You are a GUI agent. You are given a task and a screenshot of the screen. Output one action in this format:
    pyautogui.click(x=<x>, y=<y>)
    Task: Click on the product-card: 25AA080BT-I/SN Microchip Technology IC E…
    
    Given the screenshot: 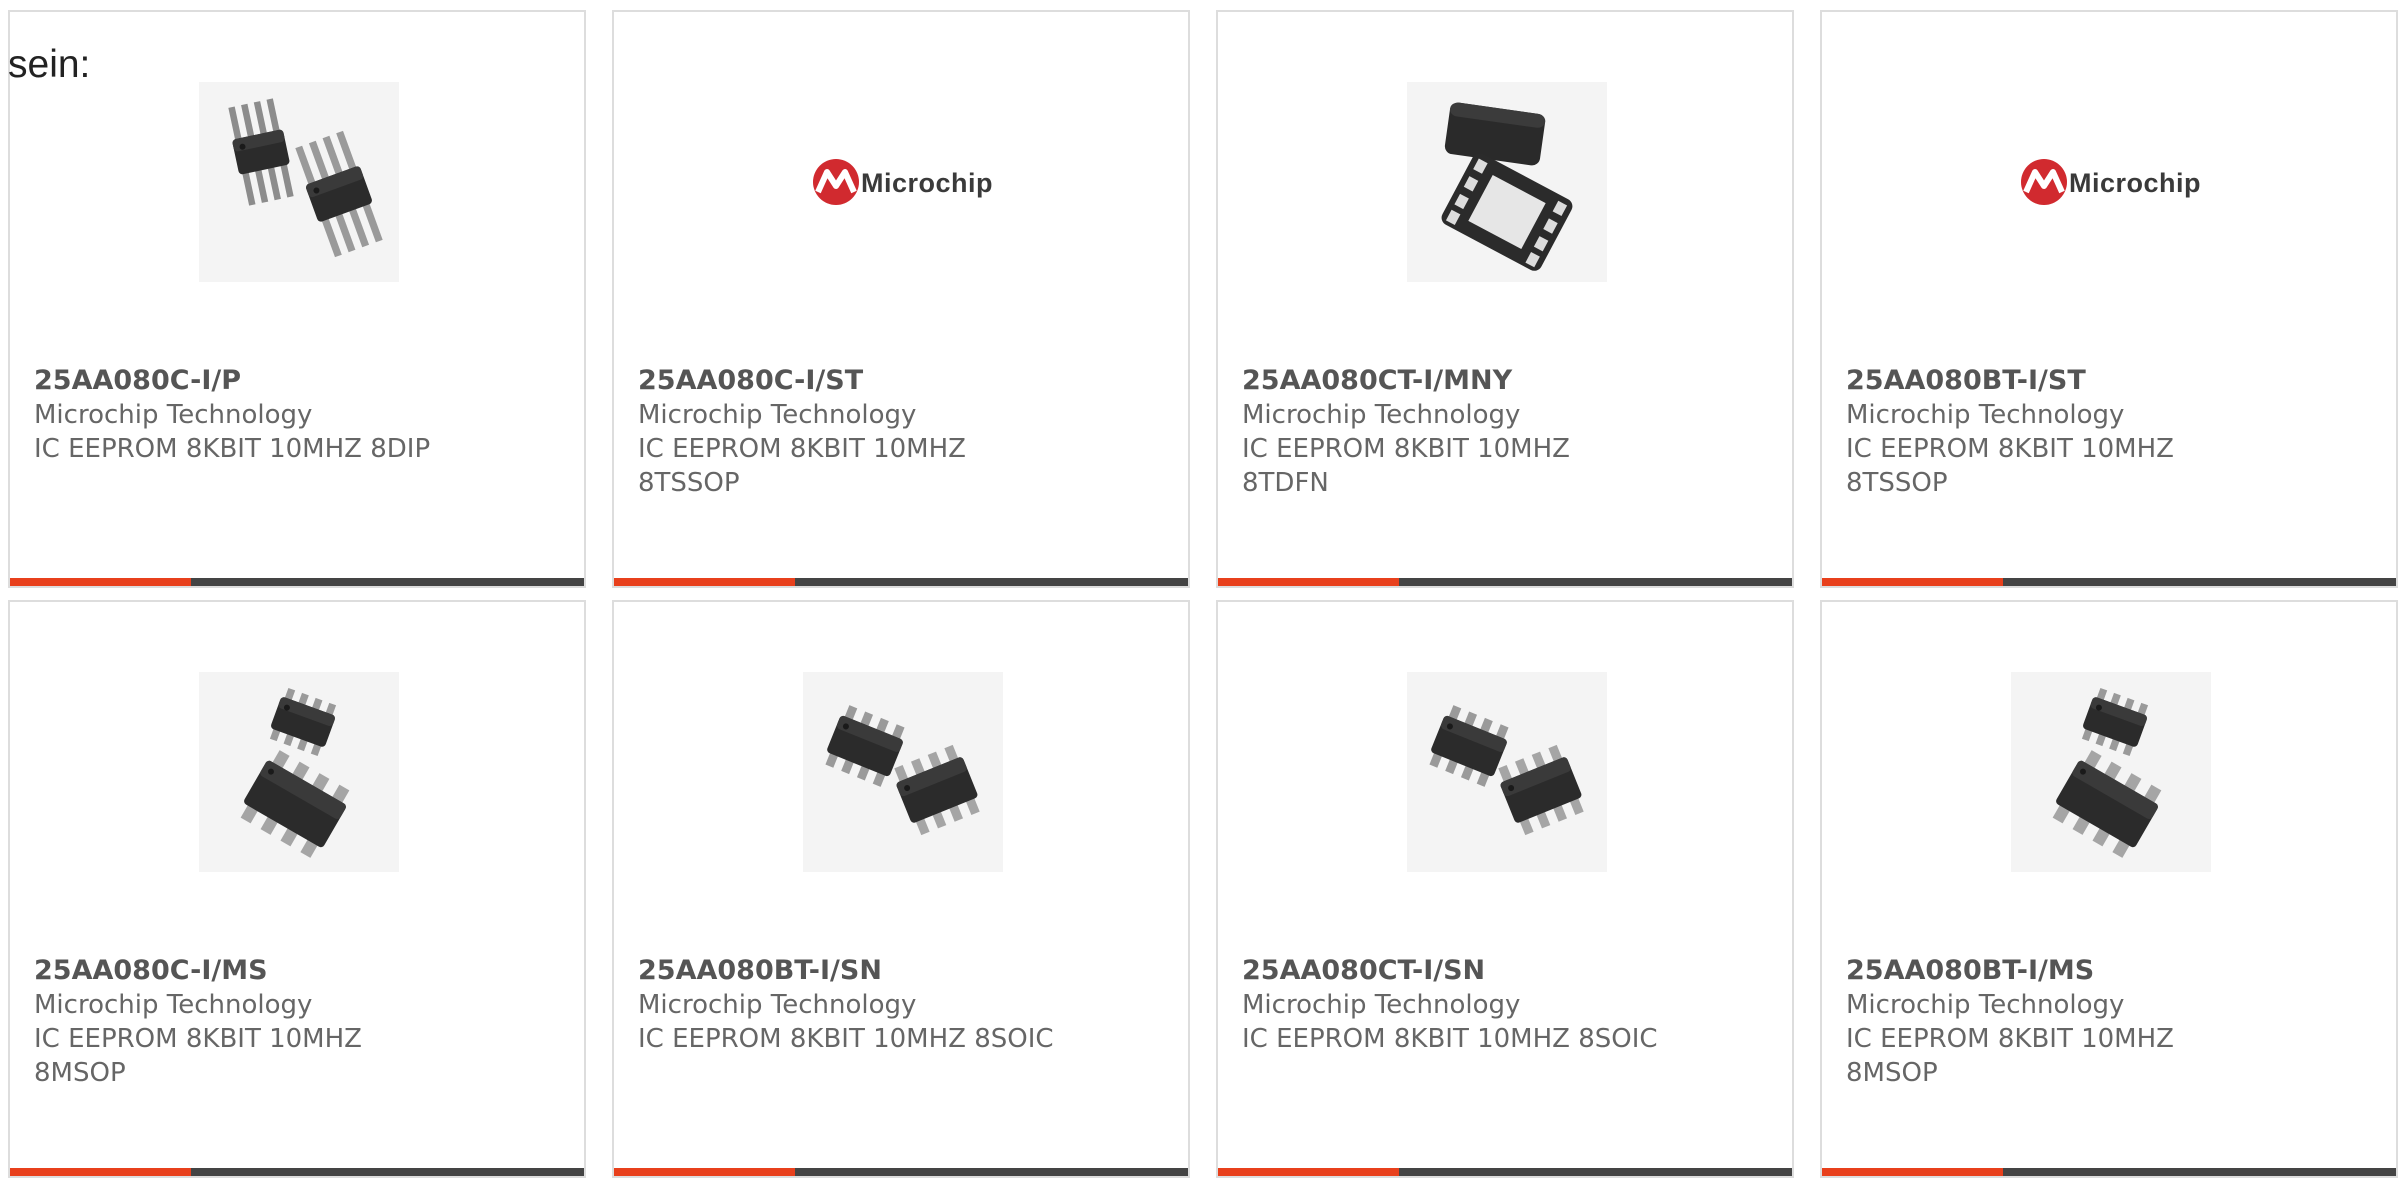 What is the action you would take?
    pyautogui.click(x=901, y=889)
    